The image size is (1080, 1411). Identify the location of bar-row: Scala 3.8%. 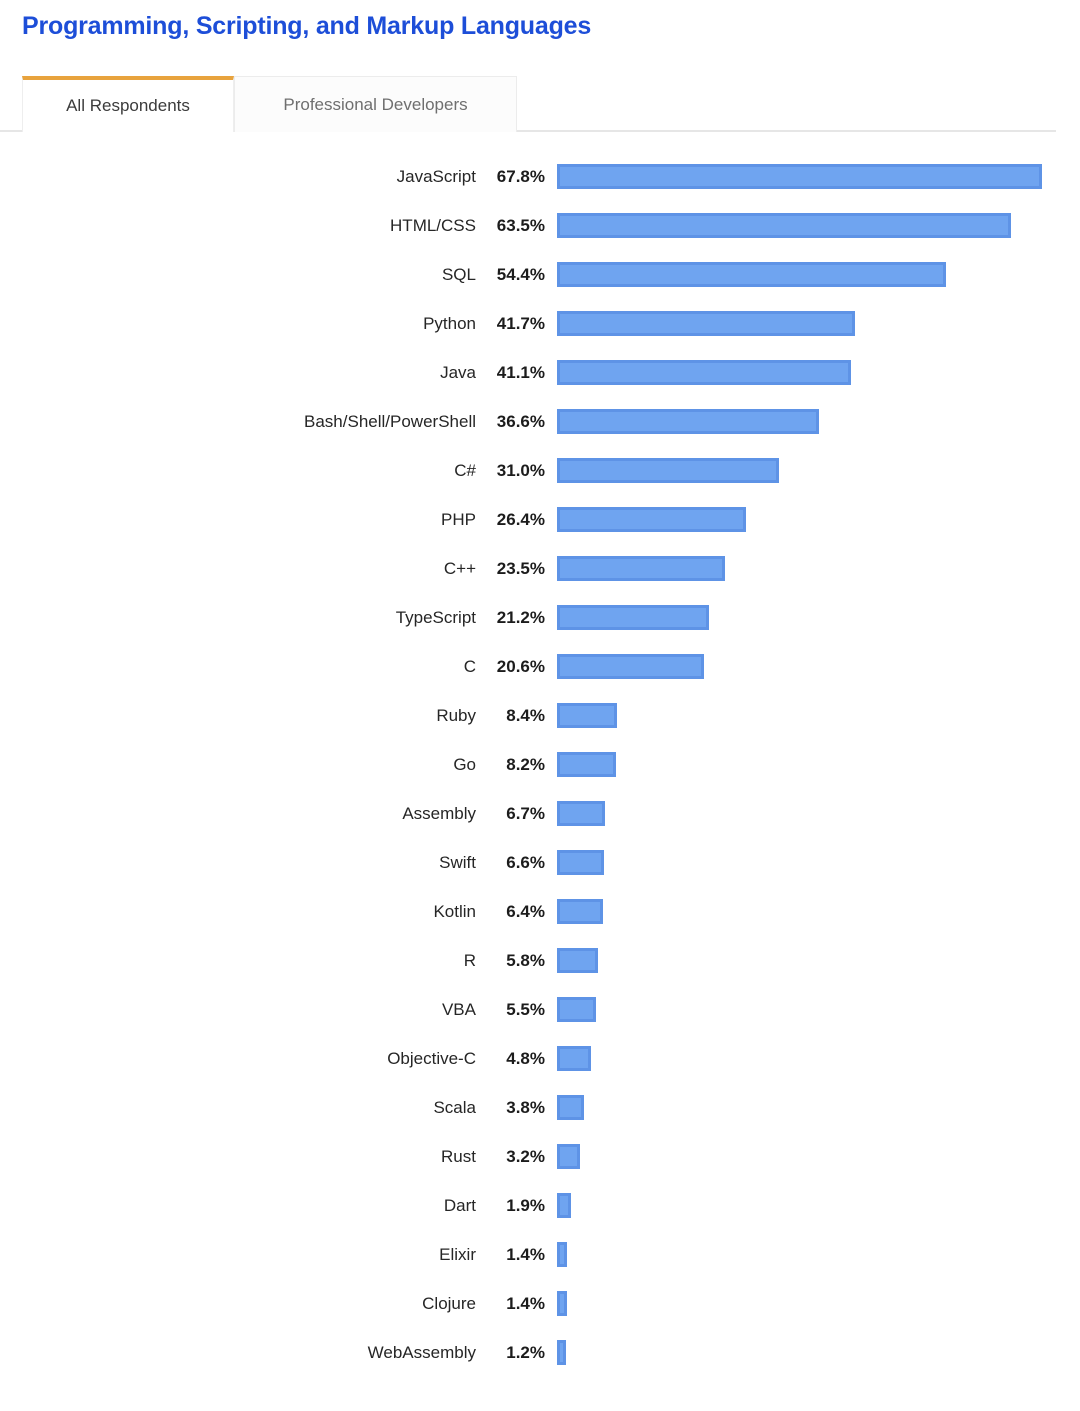
(540, 1107).